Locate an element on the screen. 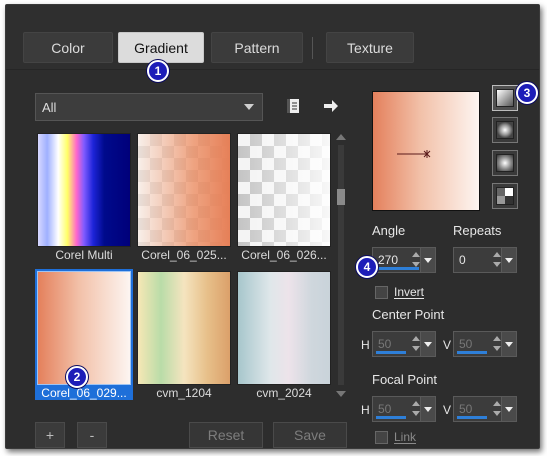 This screenshot has width=547, height=456. tab-texture: Texture is located at coordinates (370, 47).